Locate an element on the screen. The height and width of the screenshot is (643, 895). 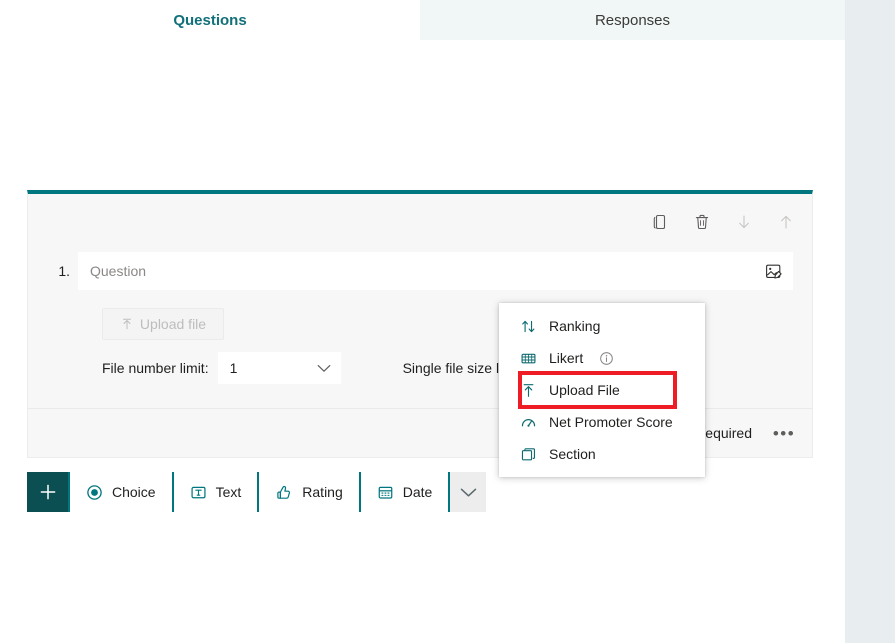
text-box-icon is located at coordinates (198, 492).